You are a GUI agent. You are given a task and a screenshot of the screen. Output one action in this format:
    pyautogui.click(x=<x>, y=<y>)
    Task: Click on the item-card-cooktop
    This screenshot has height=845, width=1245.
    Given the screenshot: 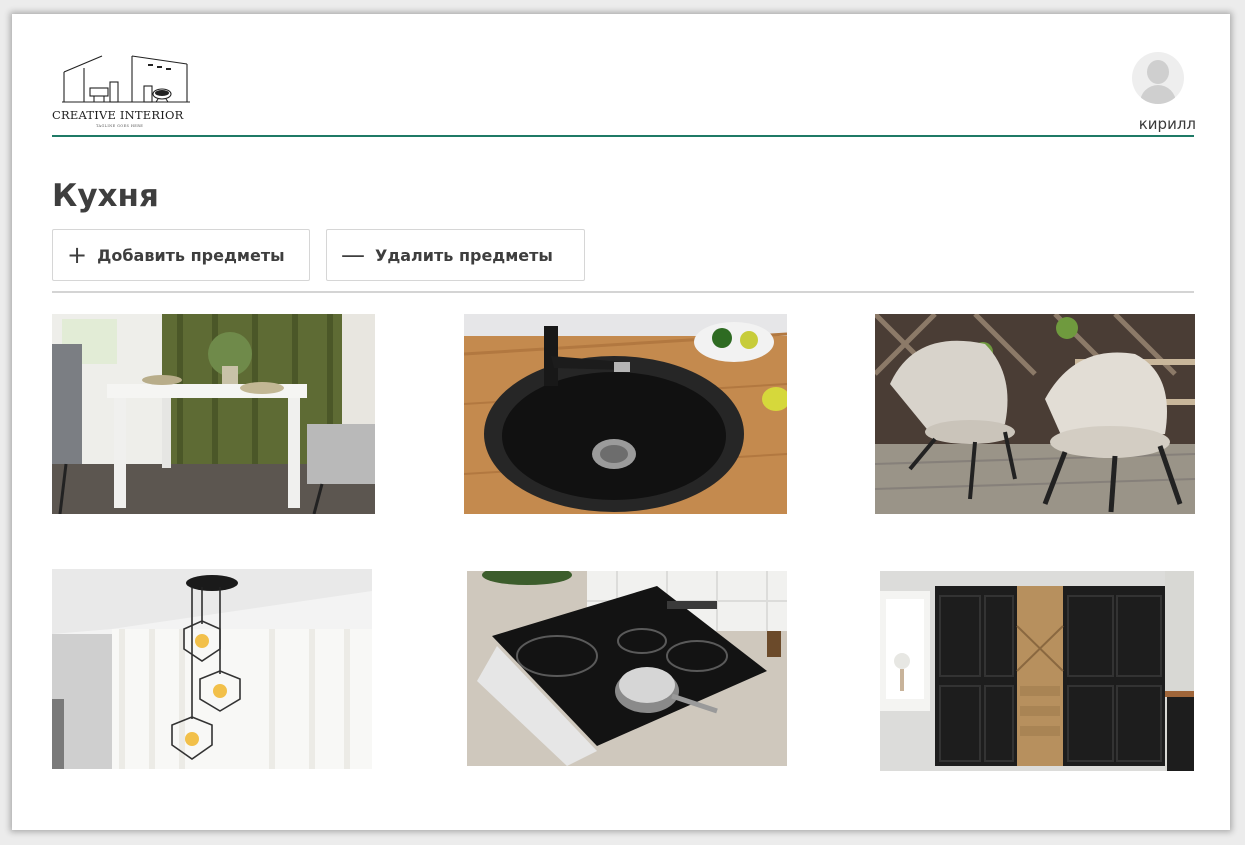 What is the action you would take?
    pyautogui.click(x=627, y=668)
    